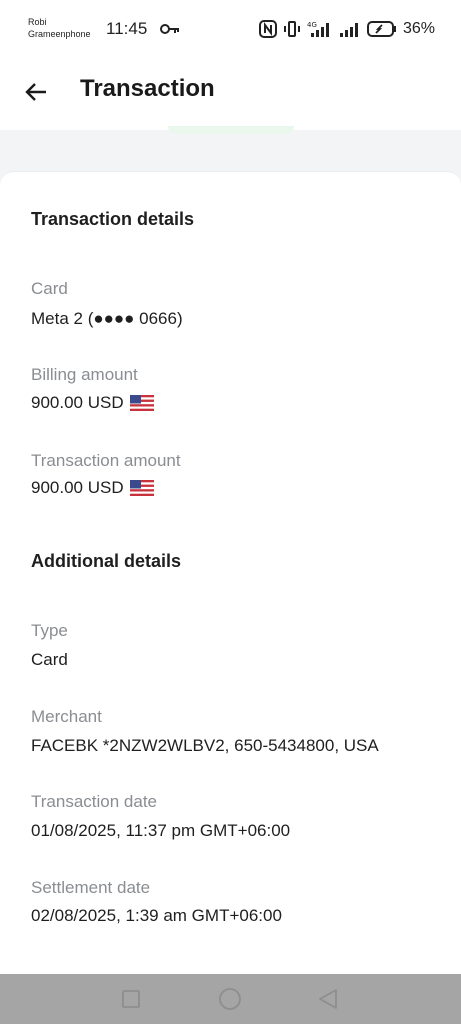 The height and width of the screenshot is (1024, 461). I want to click on card-value: Meta 2 (●●●● 0666), so click(107, 319).